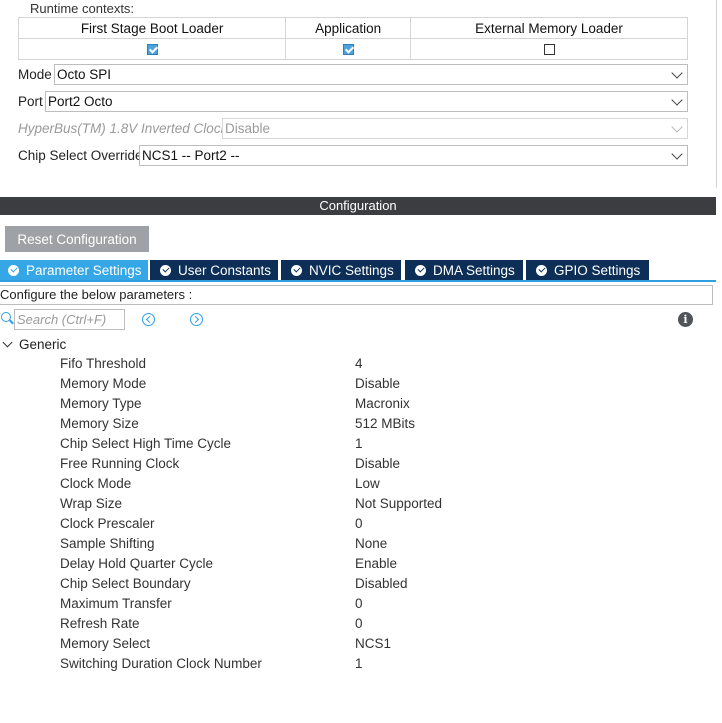 The image size is (722, 723). I want to click on parameter-row: Memory Type Macronix, so click(358, 404).